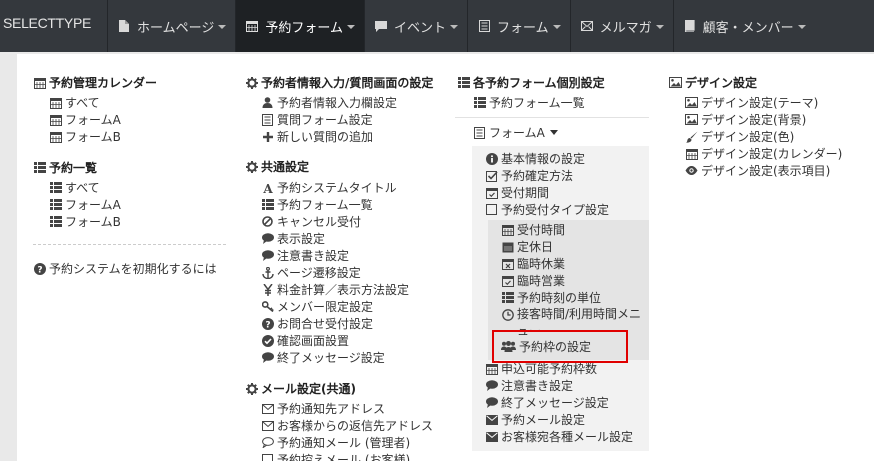 This screenshot has width=874, height=461. I want to click on max-slots-link: 申込可能予約枠数, so click(541, 368).